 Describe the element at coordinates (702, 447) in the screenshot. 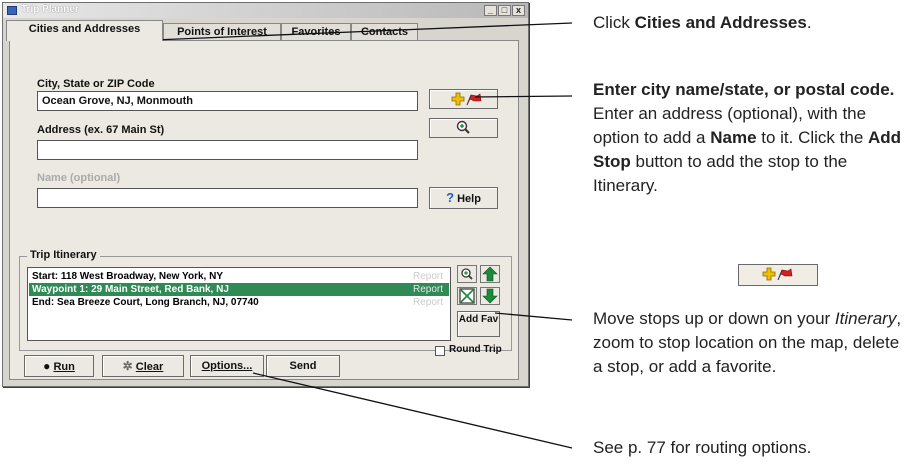

I see `annotation-options: See p. 77 for routing options.` at that location.